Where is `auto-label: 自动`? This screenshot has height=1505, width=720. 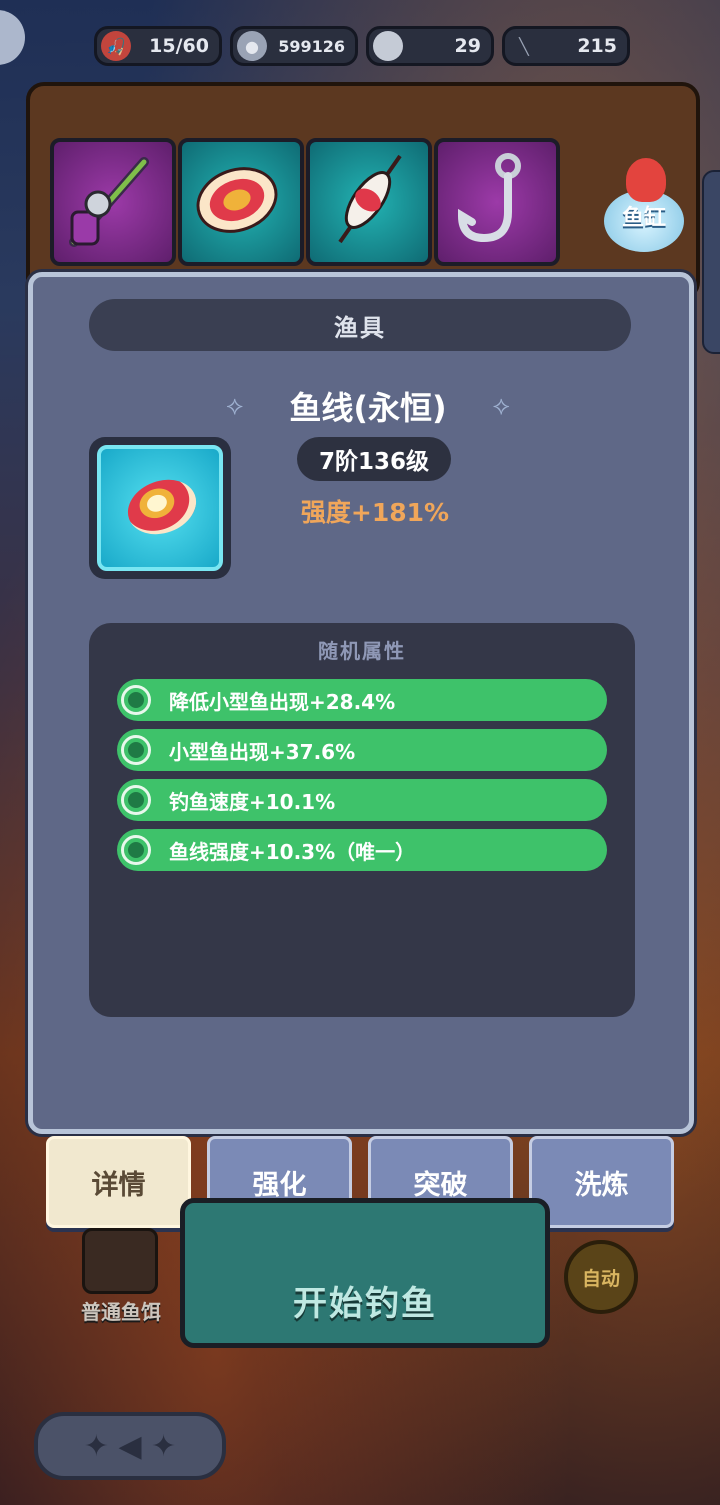
auto-label: 自动 is located at coordinates (600, 1278).